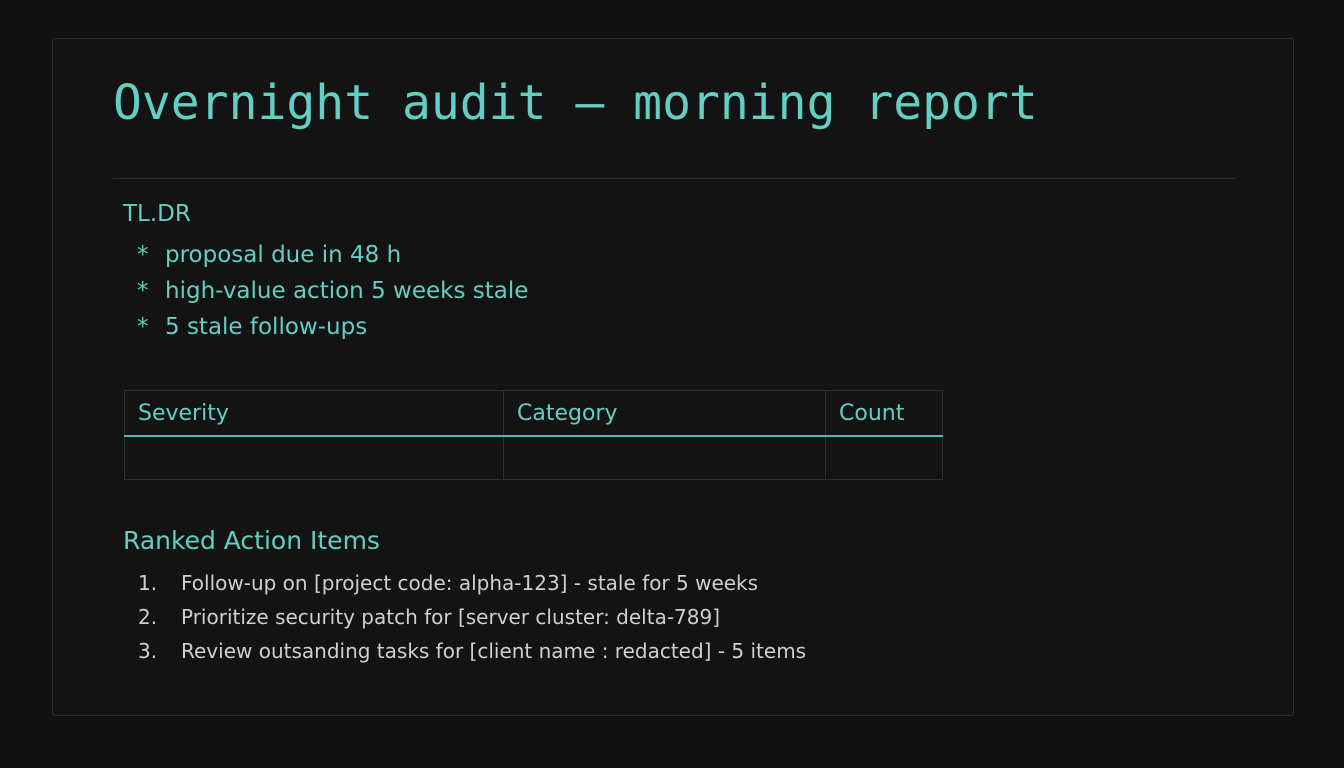  What do you see at coordinates (148, 617) in the screenshot?
I see `item-number: 2.` at bounding box center [148, 617].